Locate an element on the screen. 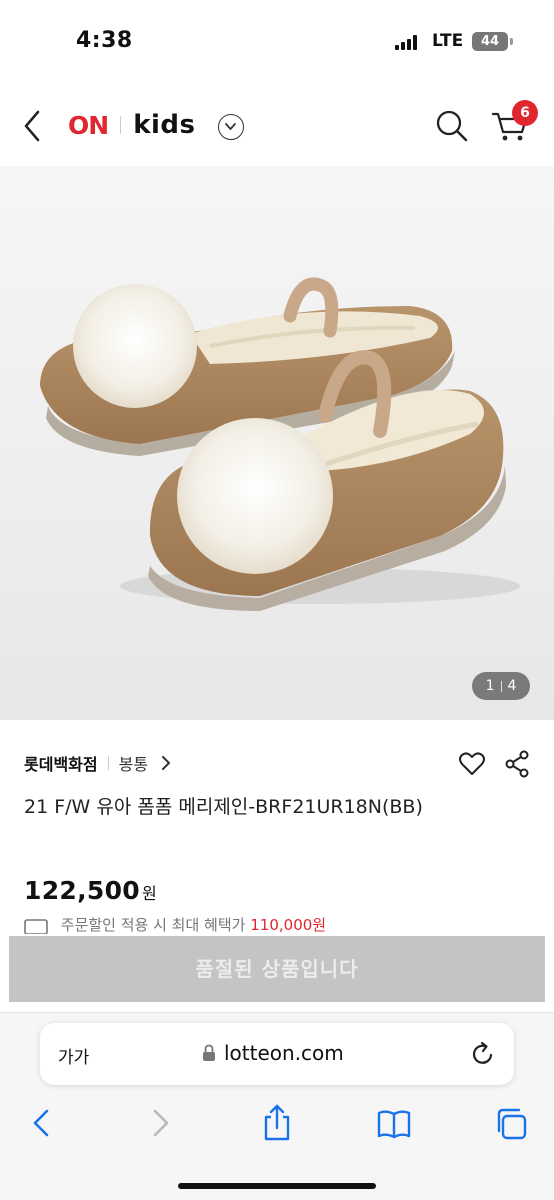 The height and width of the screenshot is (1200, 554). bottom-cta-area: 품절된 상품입니다 is located at coordinates (277, 973).